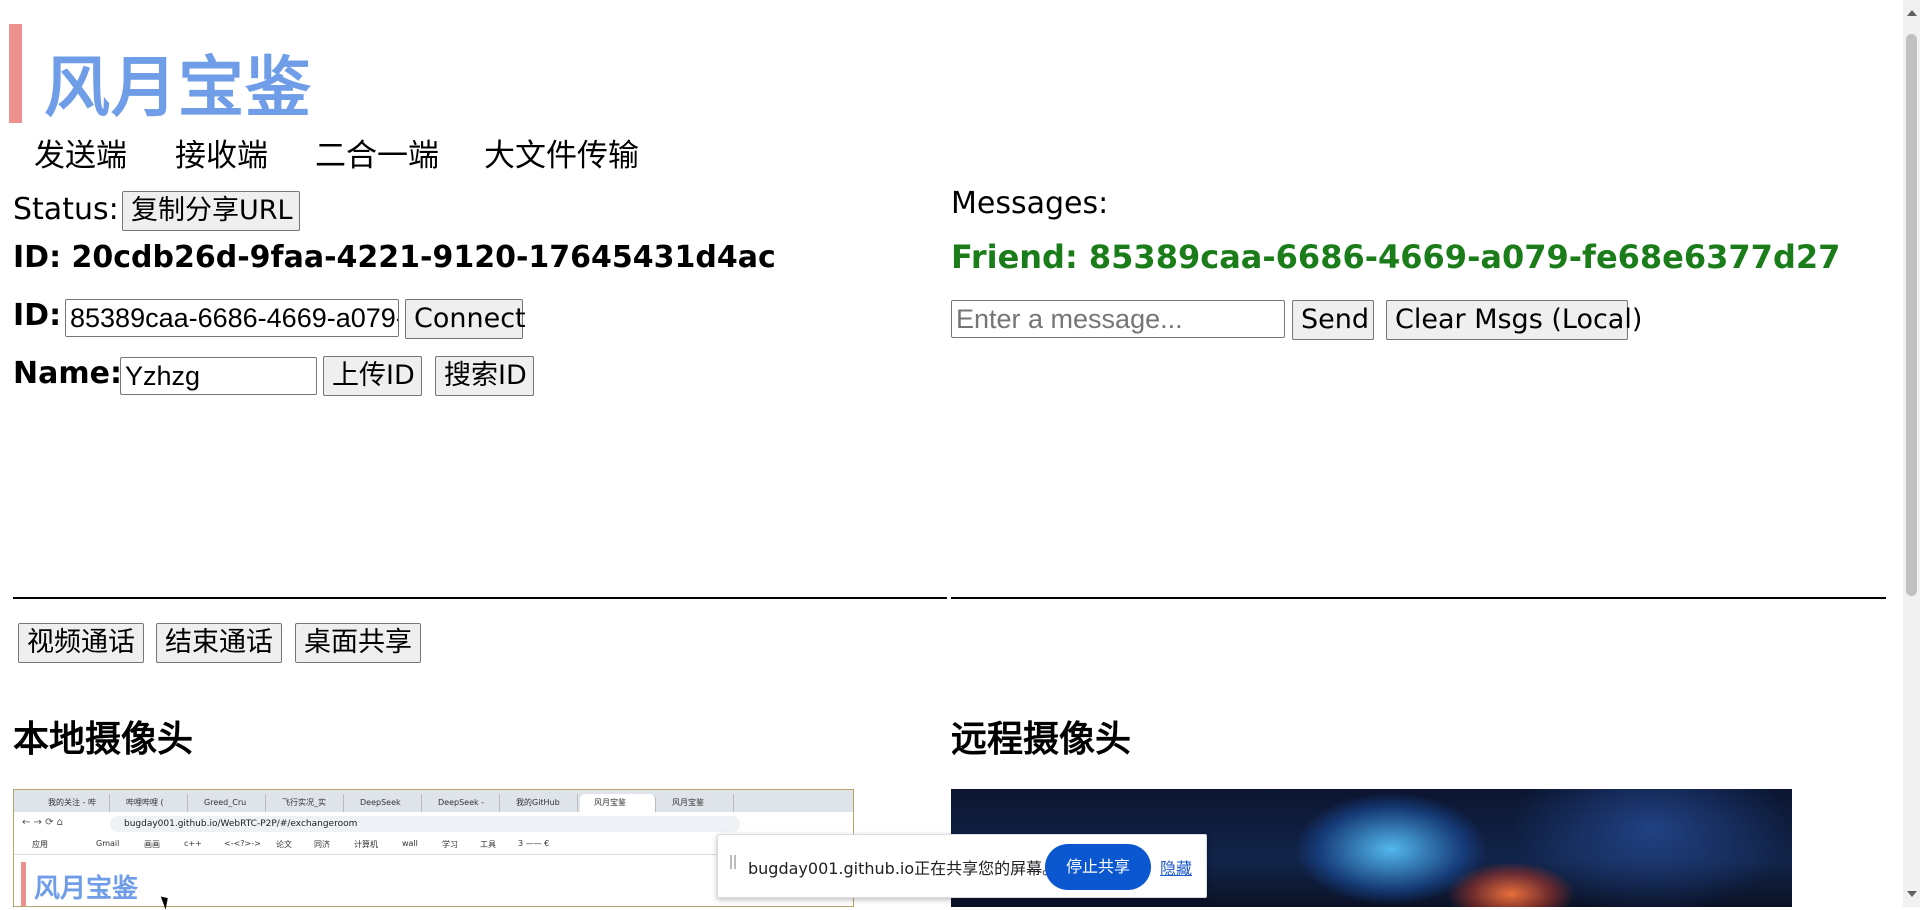 The width and height of the screenshot is (1920, 910). Describe the element at coordinates (193, 843) in the screenshot. I see `preview-bookmark: c++` at that location.